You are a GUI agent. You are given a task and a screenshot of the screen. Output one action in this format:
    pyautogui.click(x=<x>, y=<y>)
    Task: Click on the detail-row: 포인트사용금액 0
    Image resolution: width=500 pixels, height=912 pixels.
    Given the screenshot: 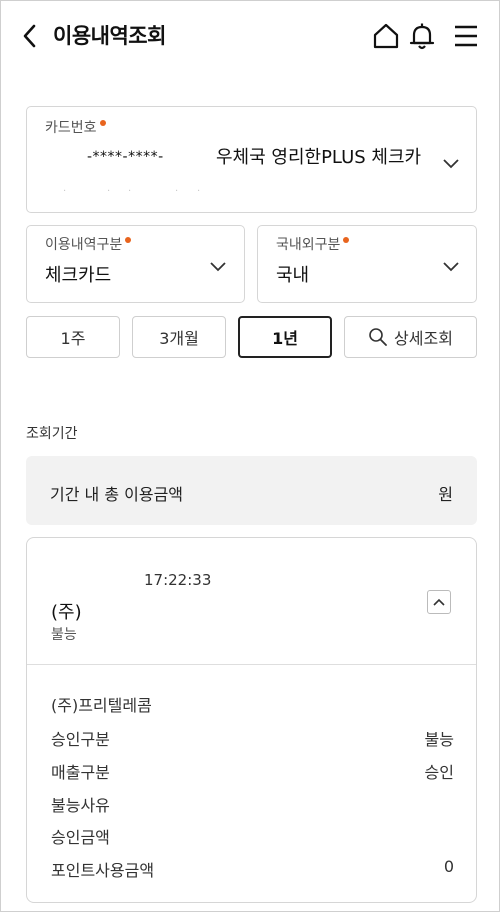 What is the action you would take?
    pyautogui.click(x=252, y=869)
    